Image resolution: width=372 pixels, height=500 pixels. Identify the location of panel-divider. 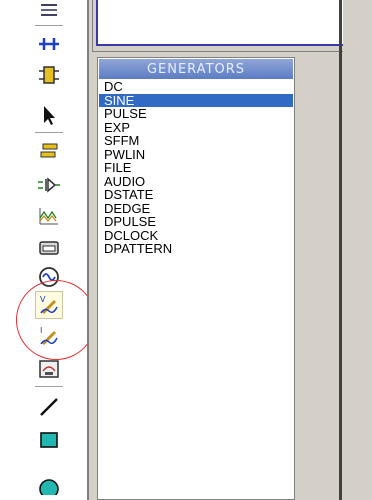
(88, 250).